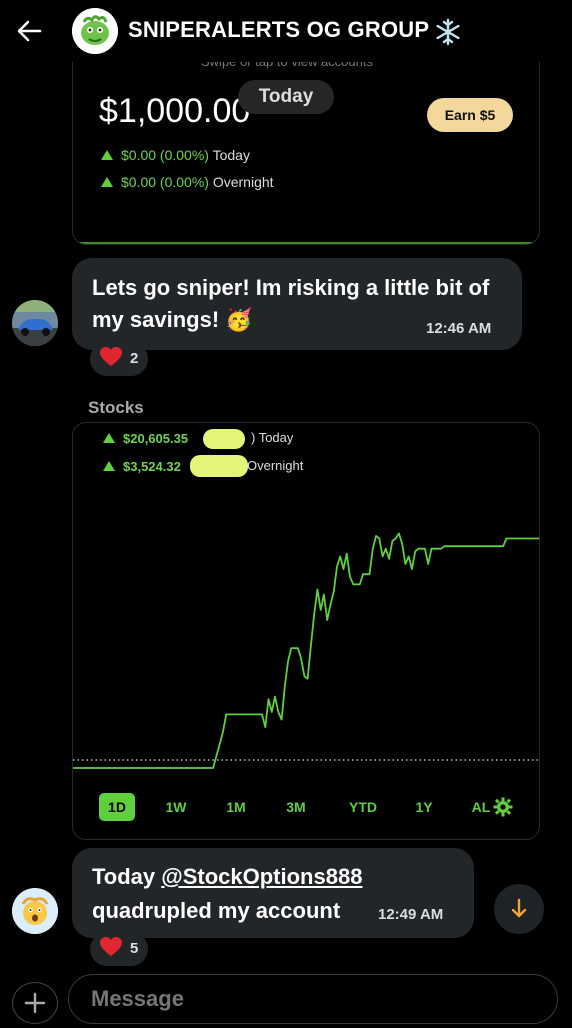 The height and width of the screenshot is (1028, 572). Describe the element at coordinates (236, 807) in the screenshot. I see `tab-1m: 1M` at that location.